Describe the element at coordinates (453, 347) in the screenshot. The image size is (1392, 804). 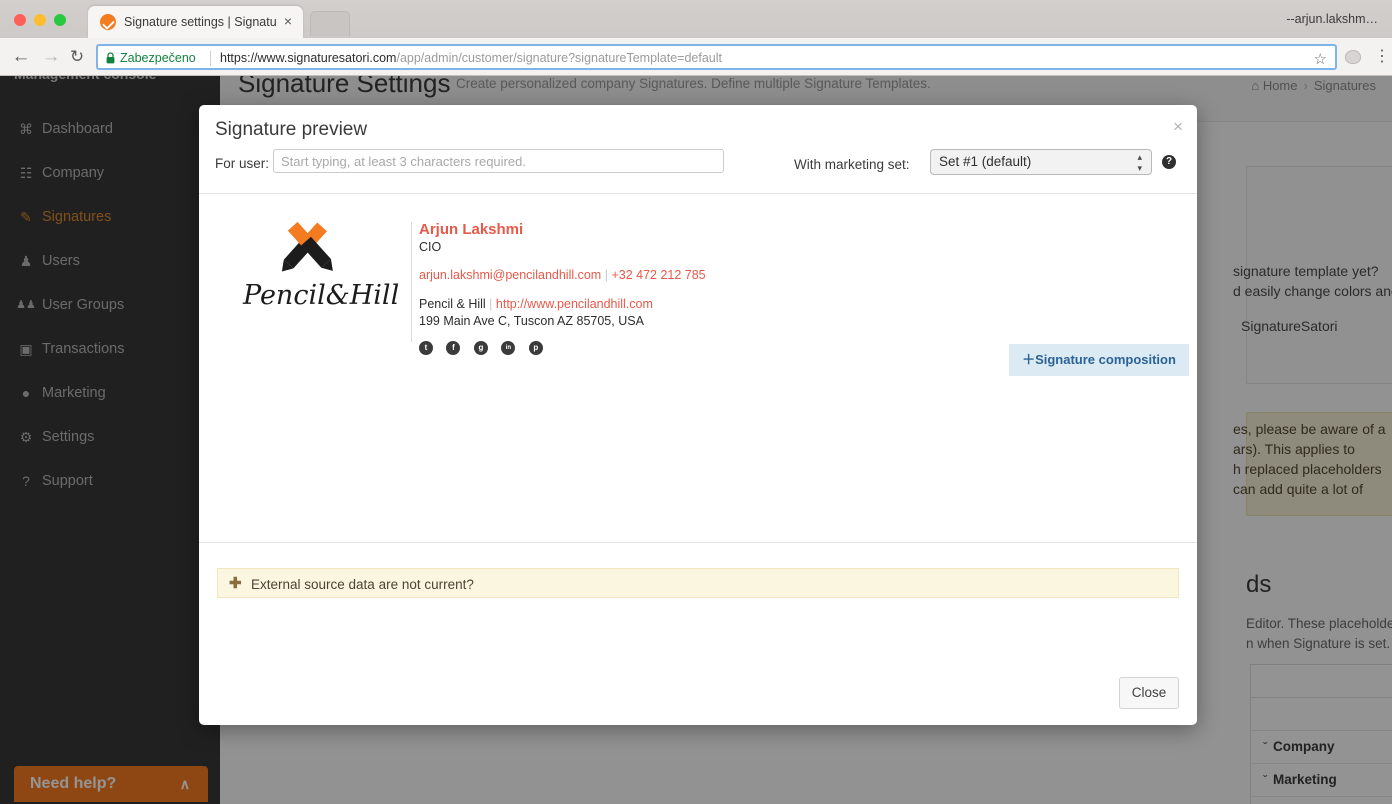
I see `facebook-icon: f` at that location.